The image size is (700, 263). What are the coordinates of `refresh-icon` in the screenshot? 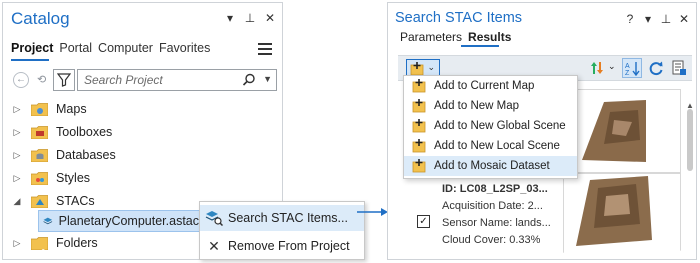 It's located at (656, 68).